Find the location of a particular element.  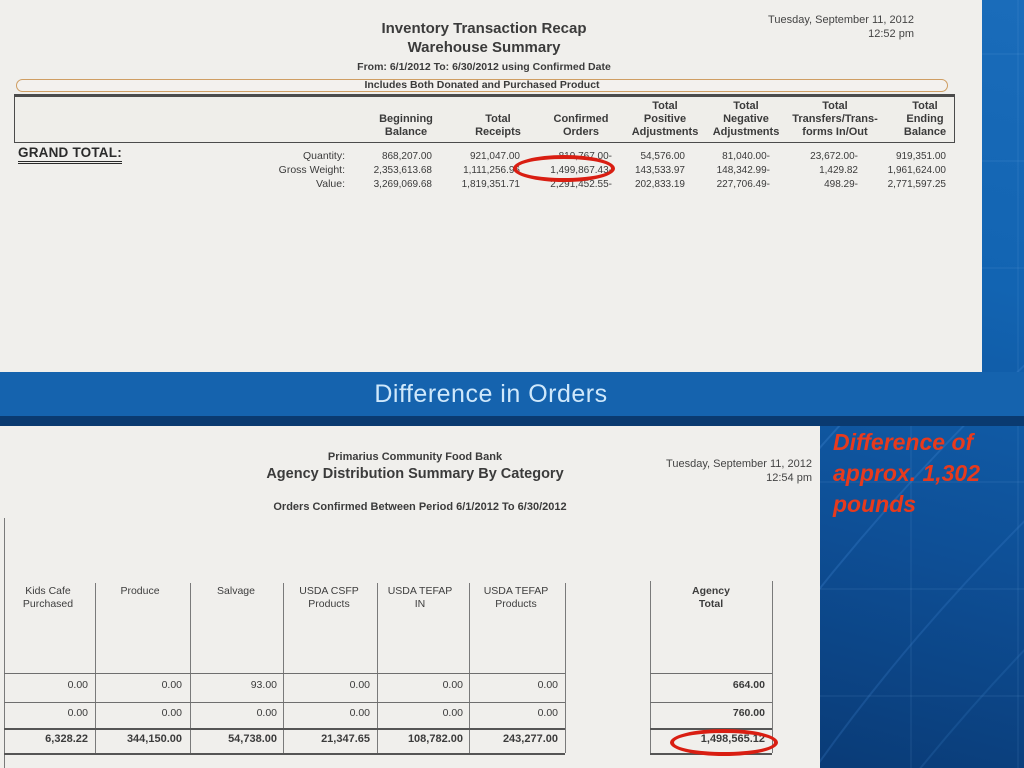

cell: 1,429.82 is located at coordinates (838, 170).